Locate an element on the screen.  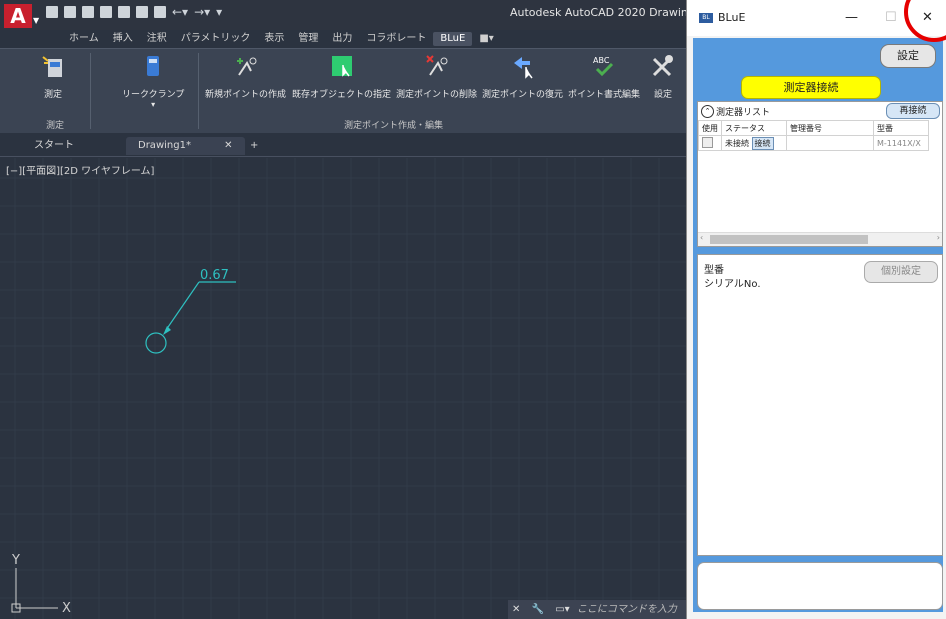
measurement-point-circle is located at coordinates (156, 343).